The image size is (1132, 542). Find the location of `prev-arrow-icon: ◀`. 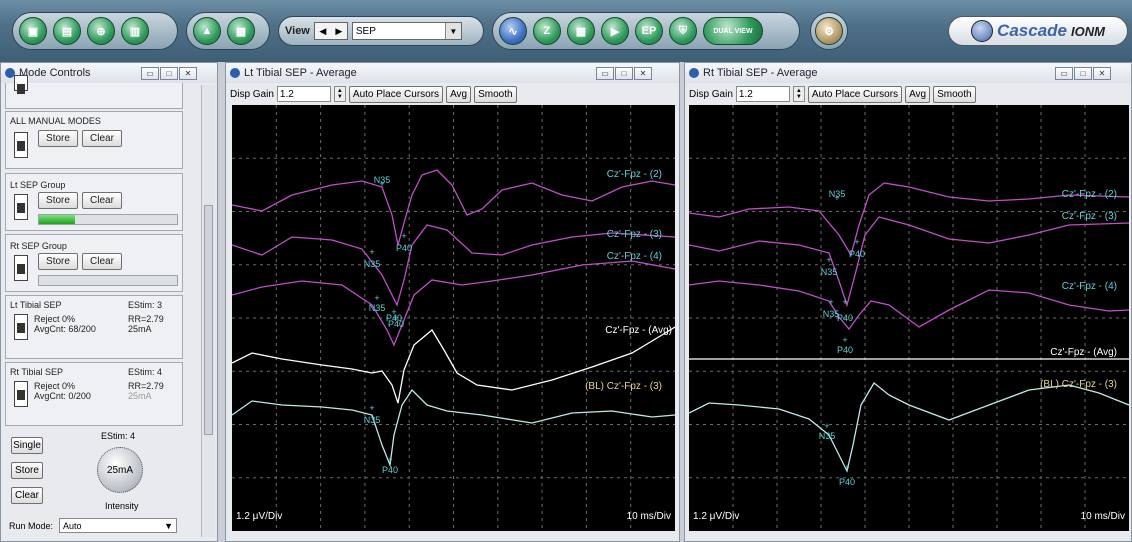

prev-arrow-icon: ◀ is located at coordinates (322, 31).